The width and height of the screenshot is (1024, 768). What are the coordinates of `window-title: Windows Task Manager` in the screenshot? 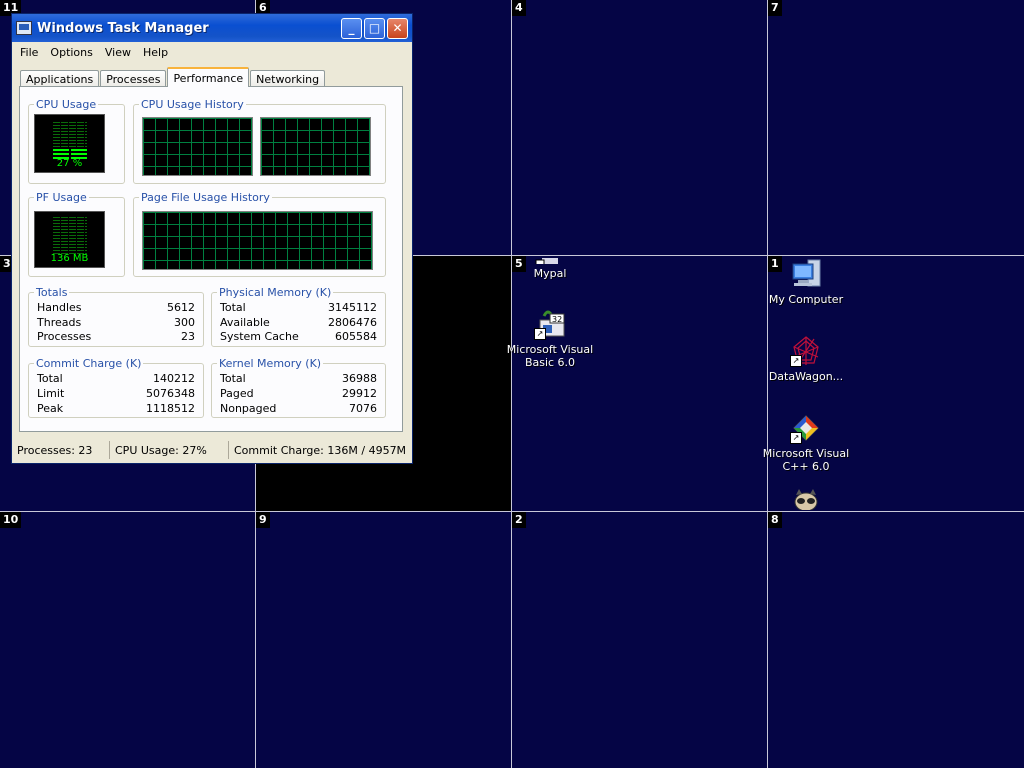 It's located at (123, 28).